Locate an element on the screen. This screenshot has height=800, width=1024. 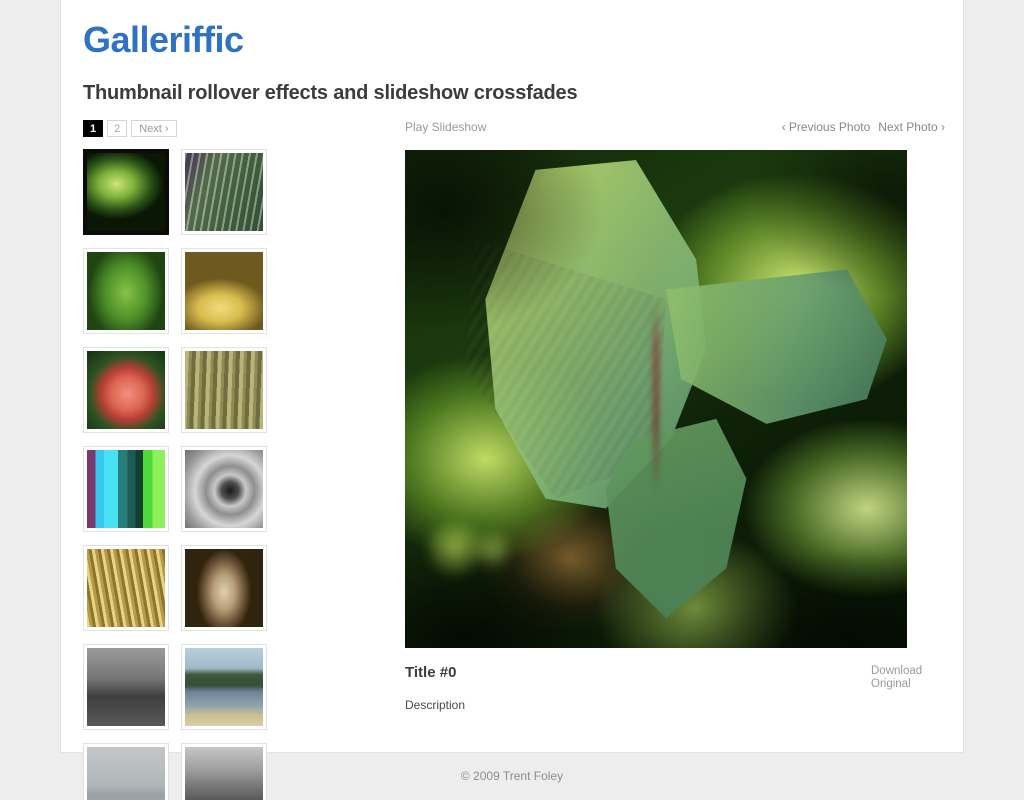
copyright-text: © 2009 Trent Foley is located at coordinates (512, 776).